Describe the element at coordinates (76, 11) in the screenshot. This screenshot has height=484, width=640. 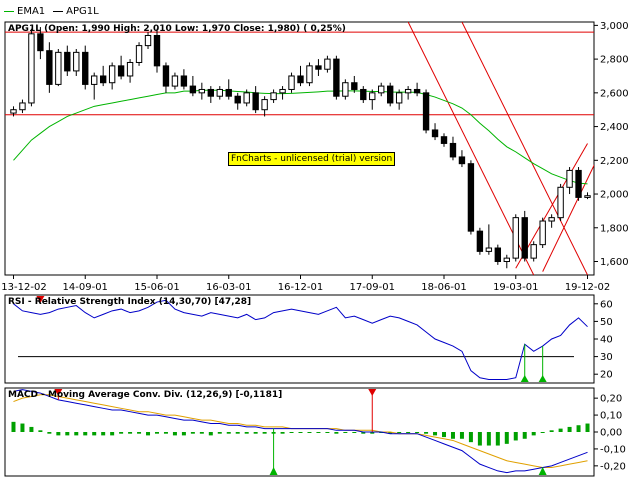
I see `legend-item-apg1l: APG1L` at that location.